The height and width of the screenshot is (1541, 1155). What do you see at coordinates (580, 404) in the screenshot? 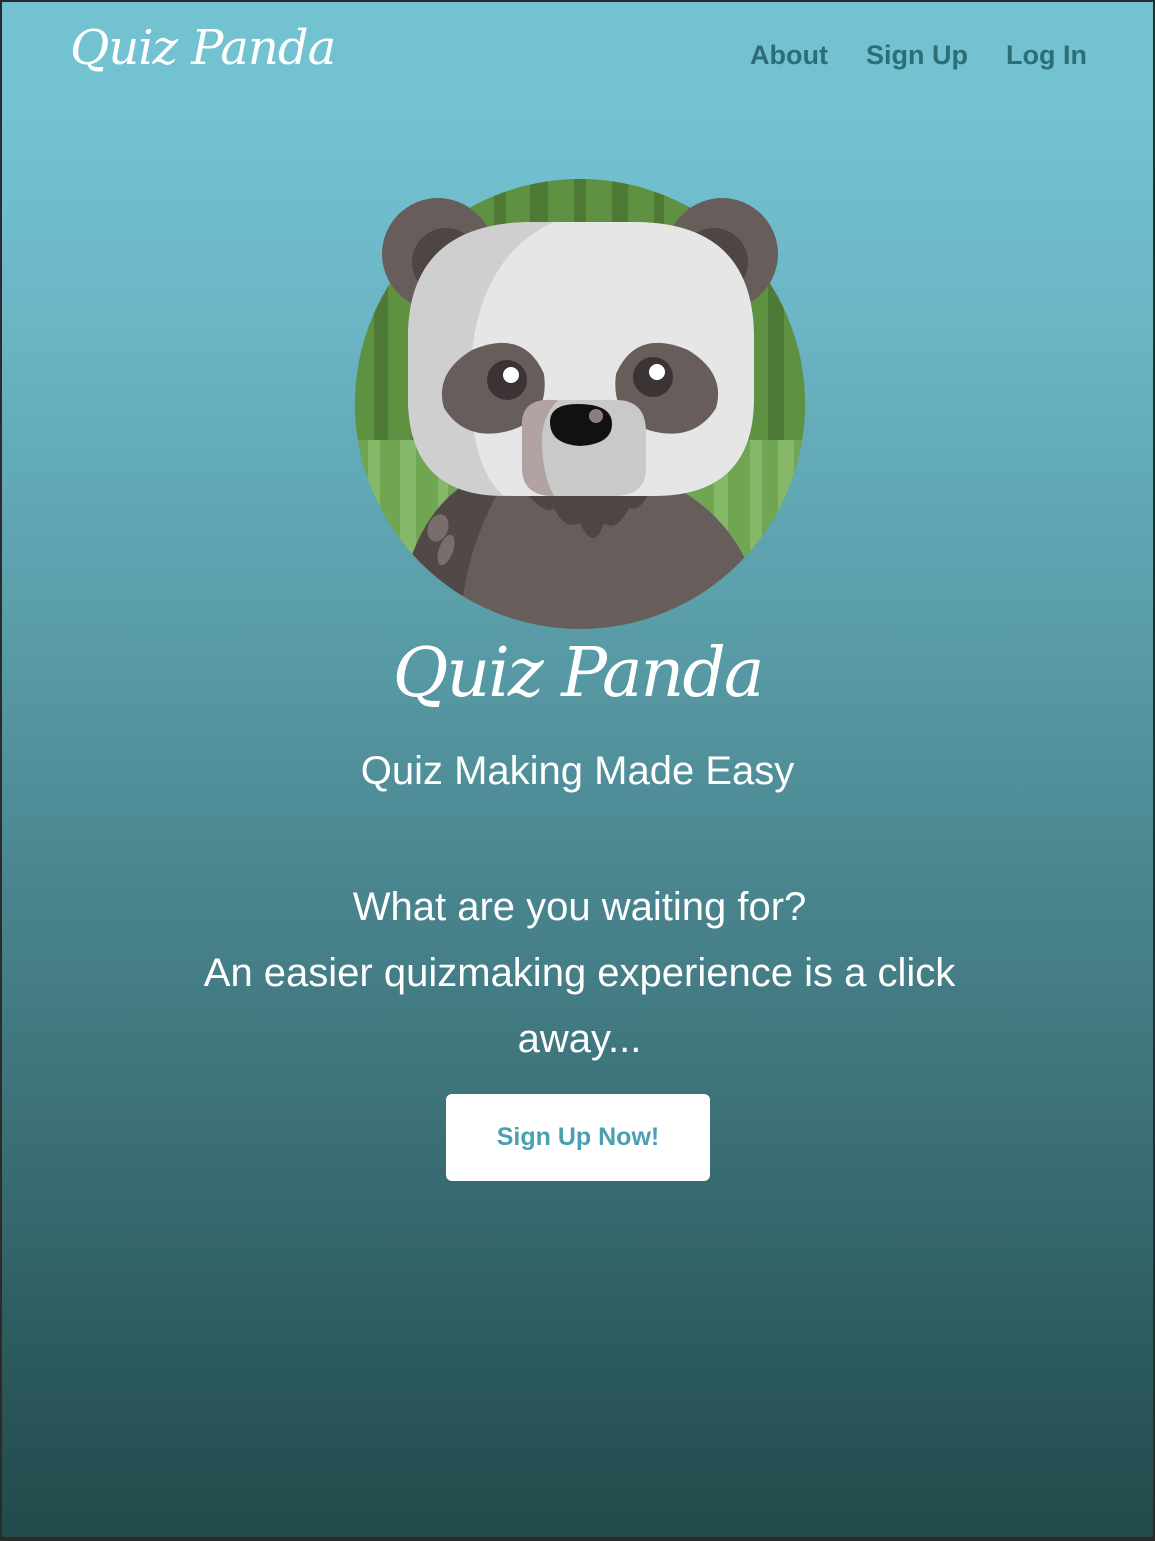
I see `panda-avatar-icon` at bounding box center [580, 404].